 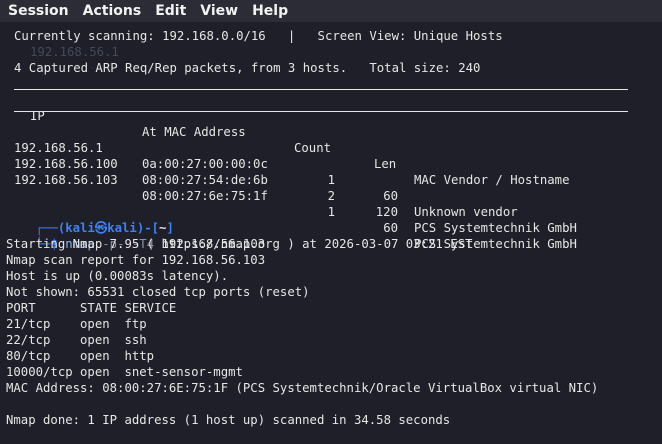 What do you see at coordinates (74, 52) in the screenshot?
I see `ghost-text: 192.168.56.1` at bounding box center [74, 52].